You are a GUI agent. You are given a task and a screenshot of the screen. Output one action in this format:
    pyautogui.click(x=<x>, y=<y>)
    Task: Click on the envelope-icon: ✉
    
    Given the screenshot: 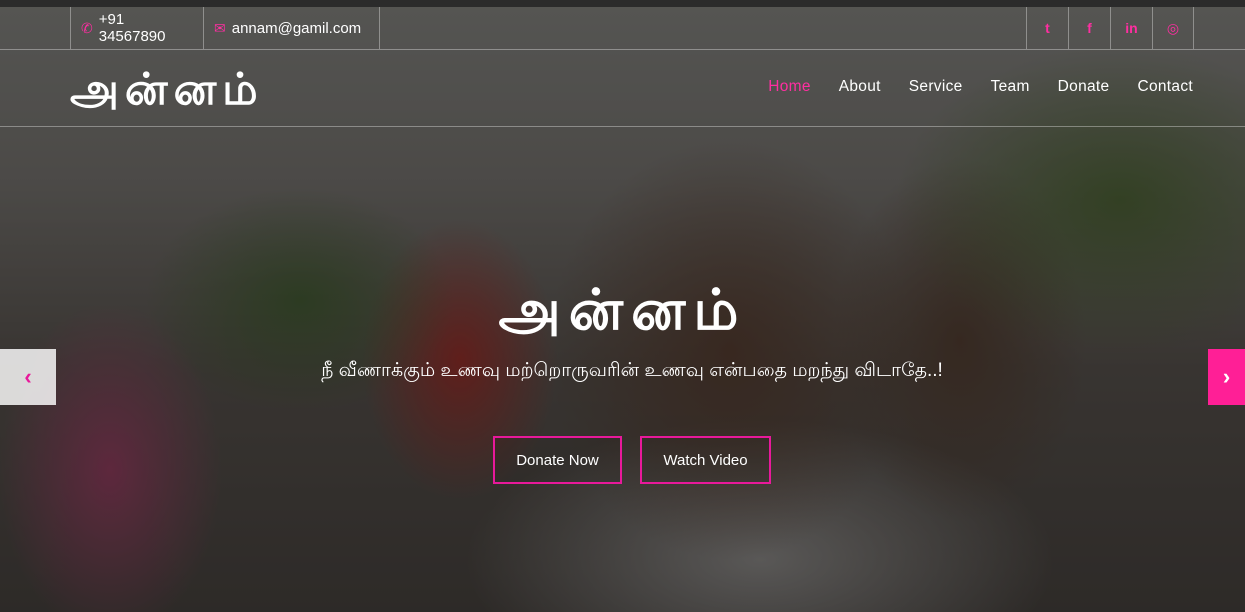 What is the action you would take?
    pyautogui.click(x=220, y=27)
    